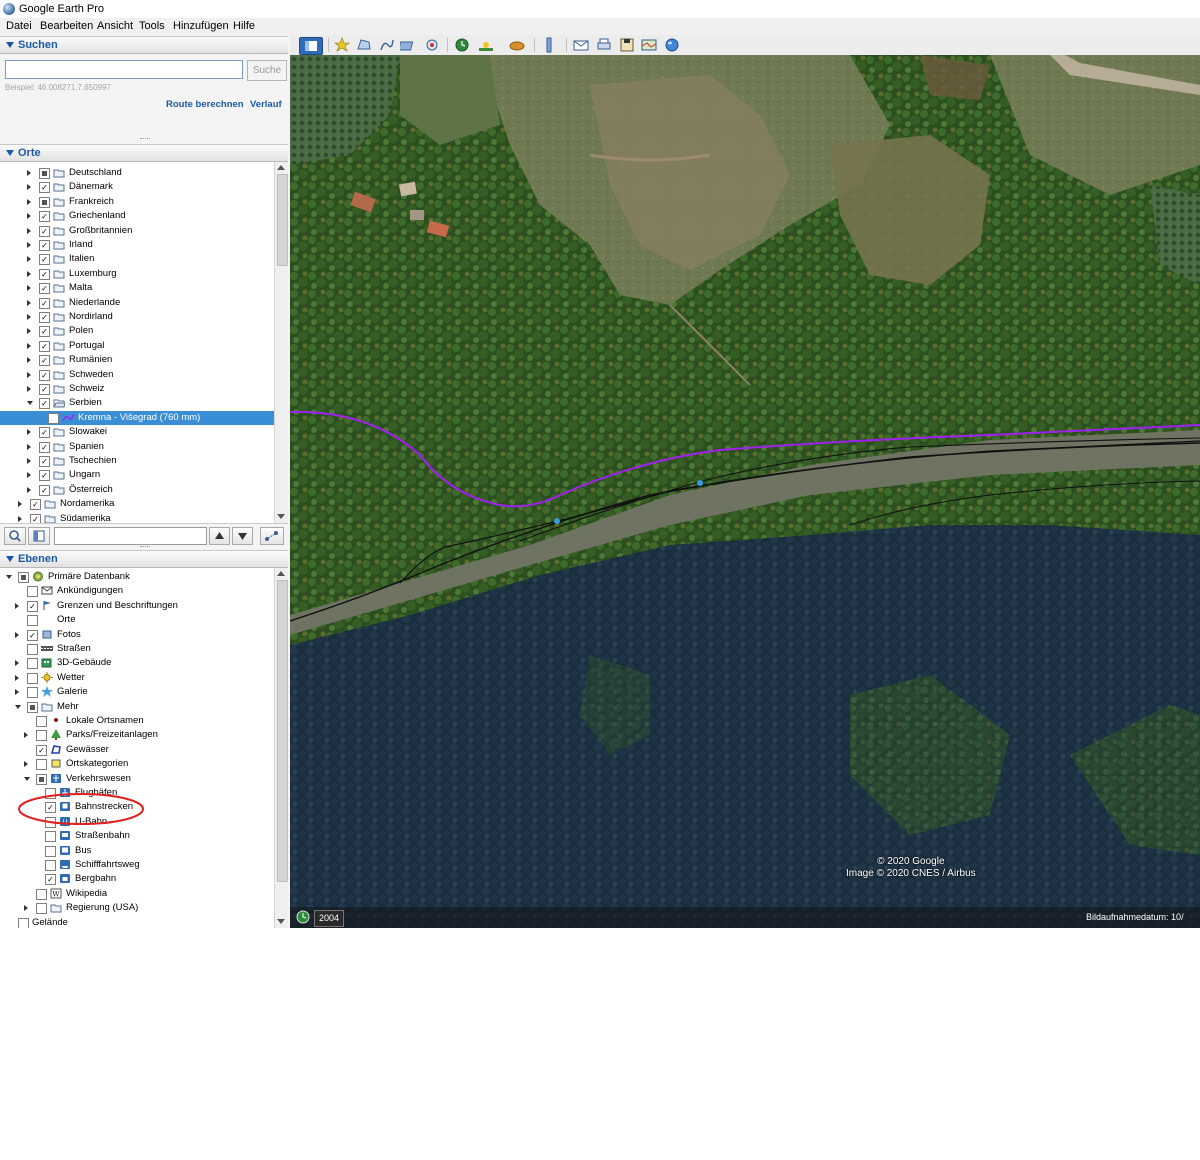 The image size is (1200, 1160). Describe the element at coordinates (137, 288) in the screenshot. I see `places-item: ✓ Malta` at that location.